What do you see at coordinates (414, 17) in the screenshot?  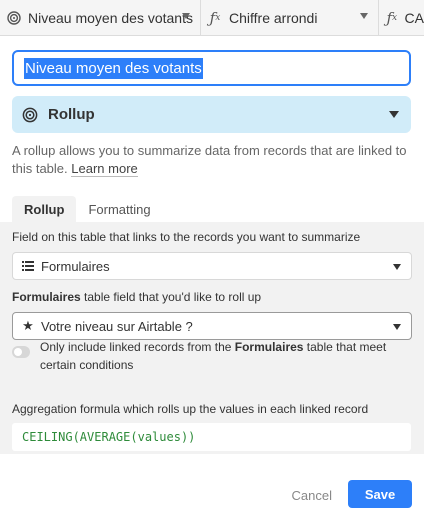 I see `column-header-label: CA` at bounding box center [414, 17].